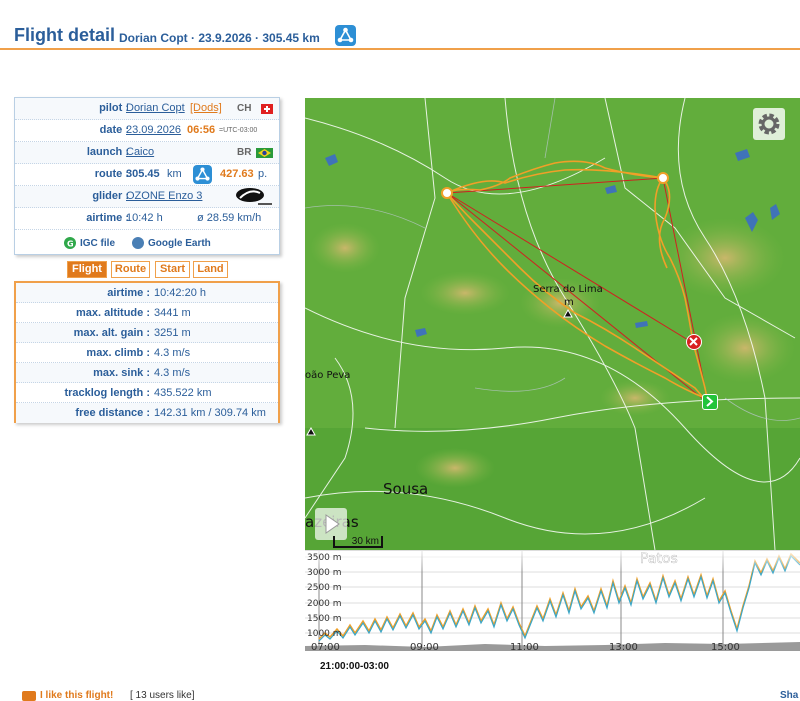 The height and width of the screenshot is (701, 800). Describe the element at coordinates (789, 695) in the screenshot. I see `share-link: Sha` at that location.